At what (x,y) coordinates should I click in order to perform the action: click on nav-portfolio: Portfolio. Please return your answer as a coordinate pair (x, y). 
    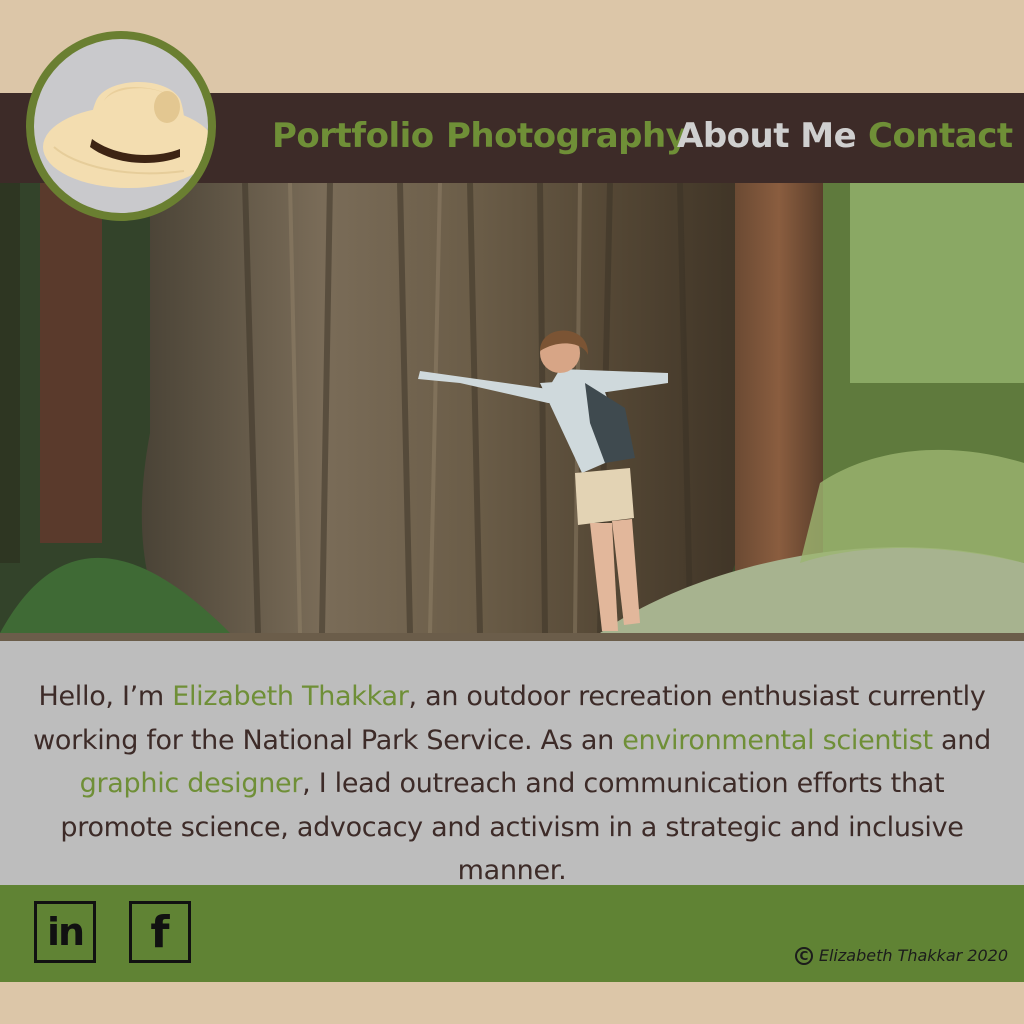
    Looking at the image, I should click on (353, 136).